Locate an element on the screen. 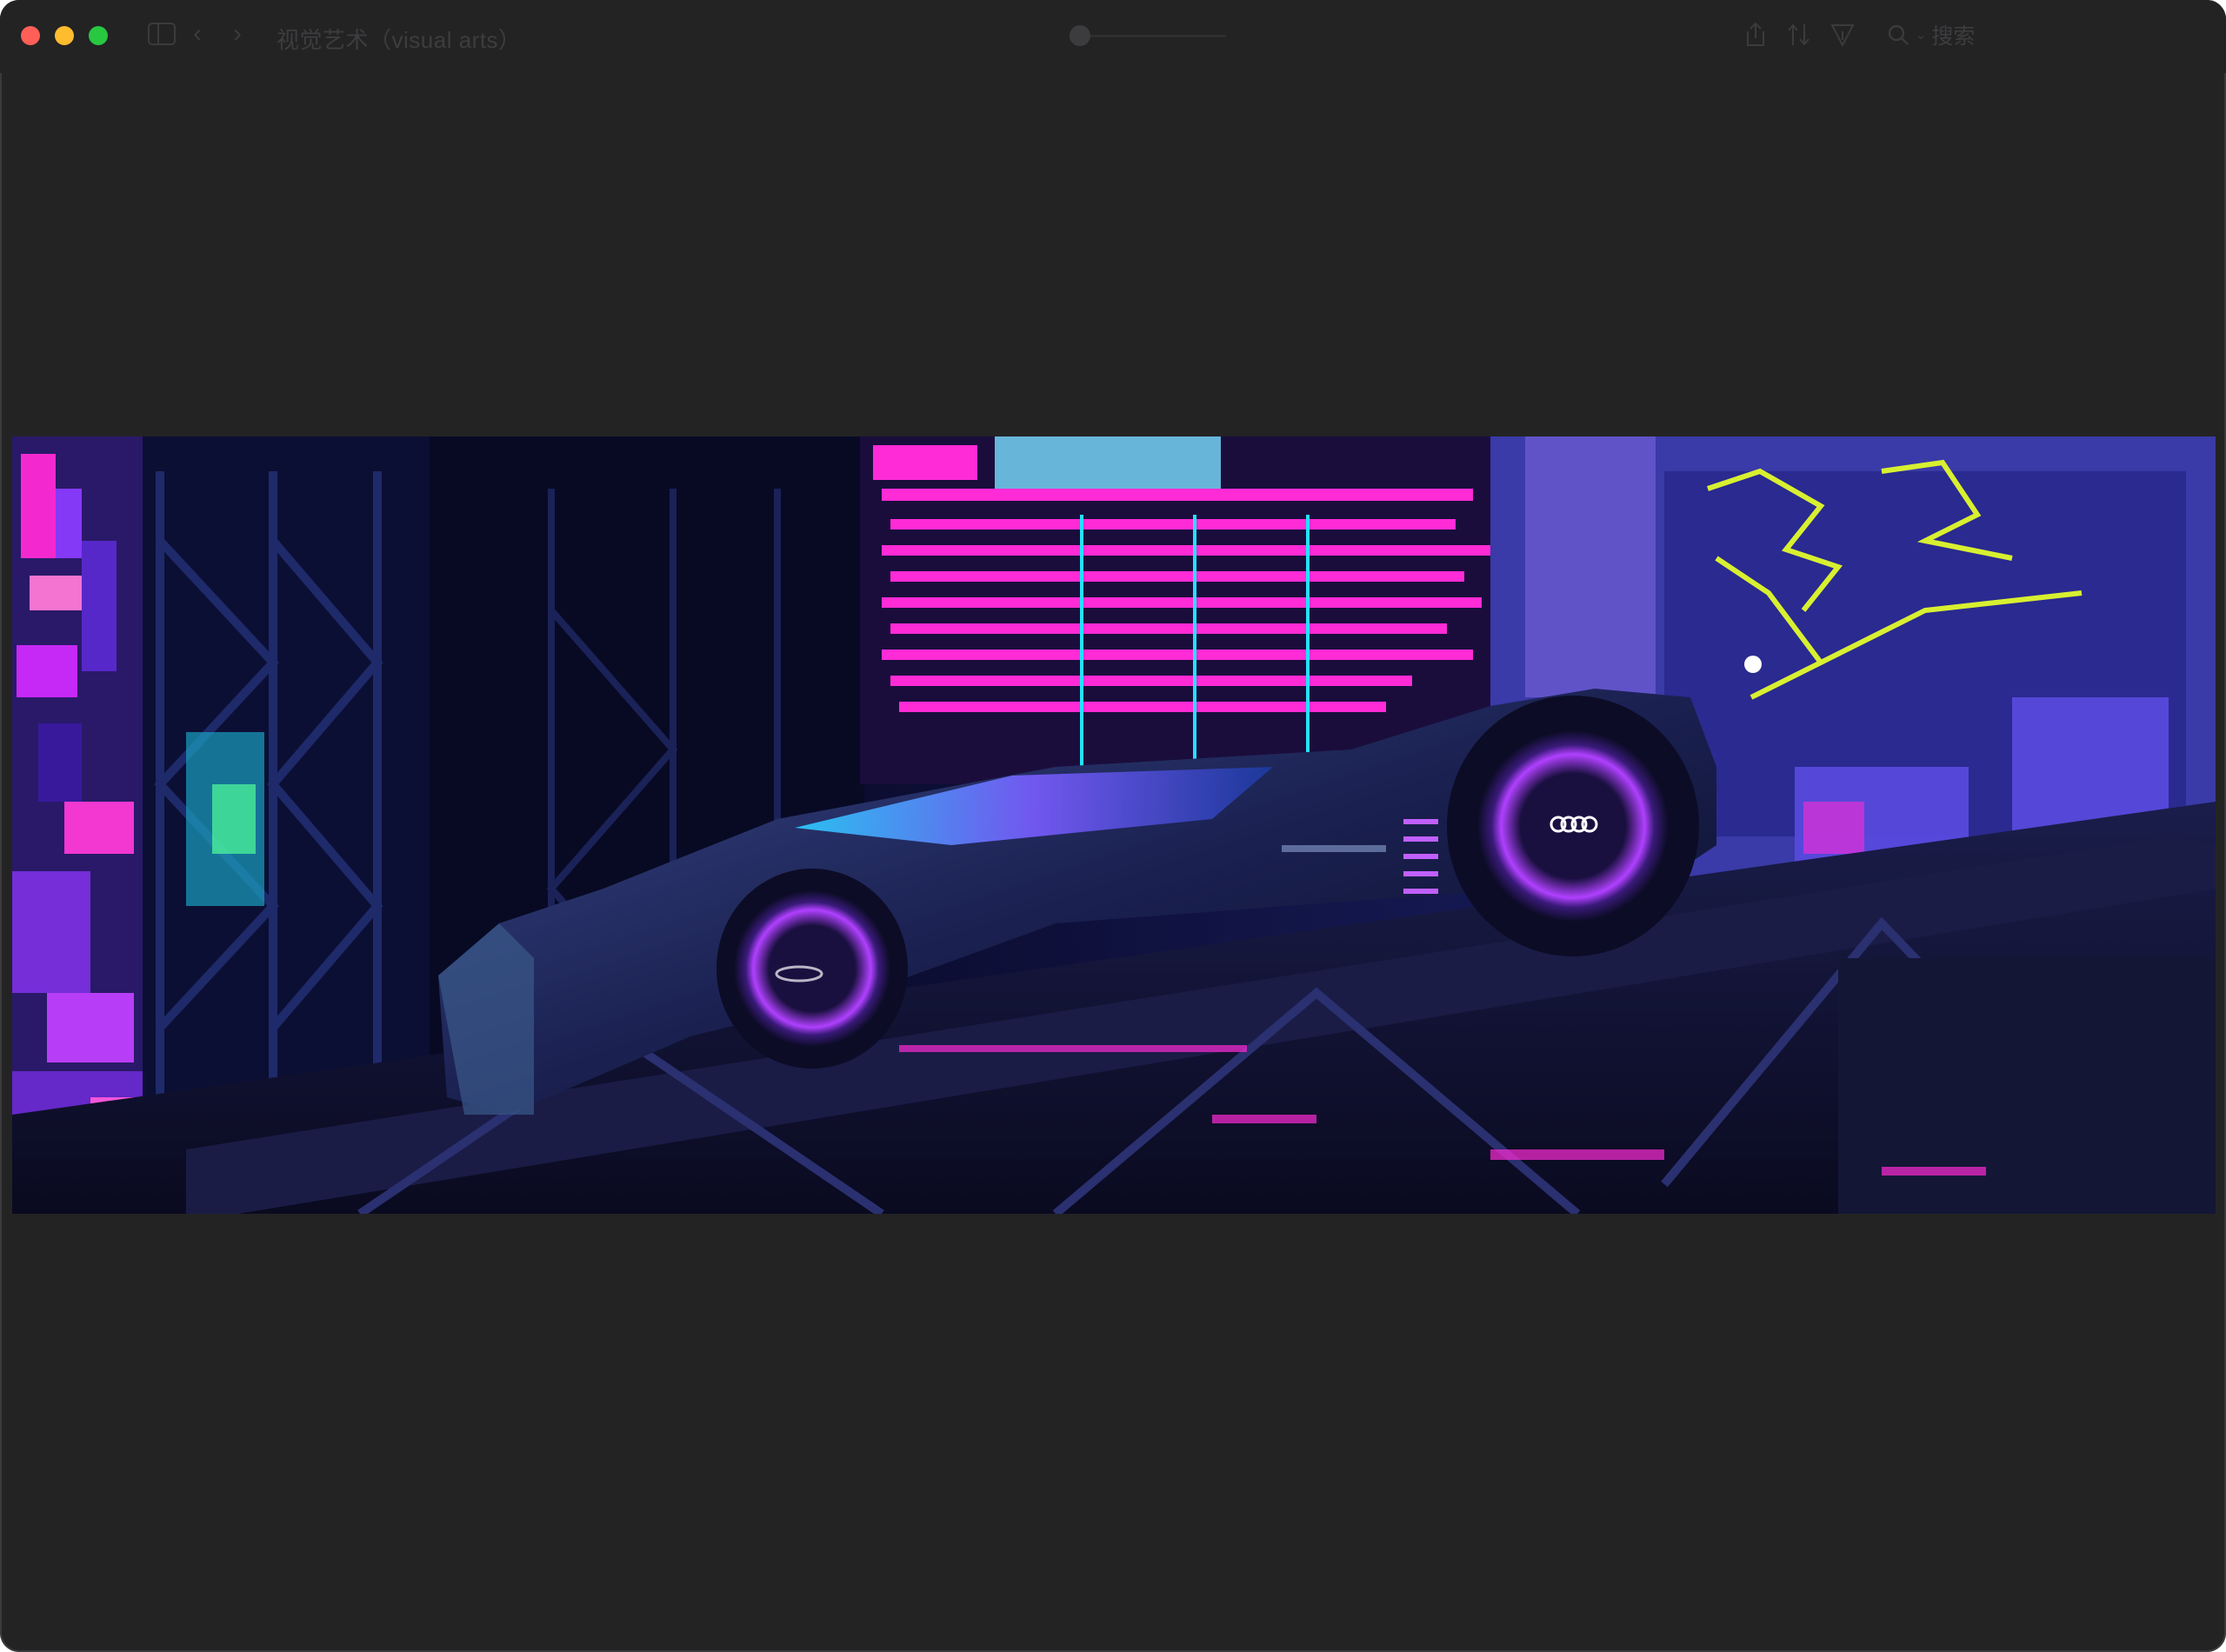 The width and height of the screenshot is (2226, 1652). sidebar-toggle-icon is located at coordinates (162, 34).